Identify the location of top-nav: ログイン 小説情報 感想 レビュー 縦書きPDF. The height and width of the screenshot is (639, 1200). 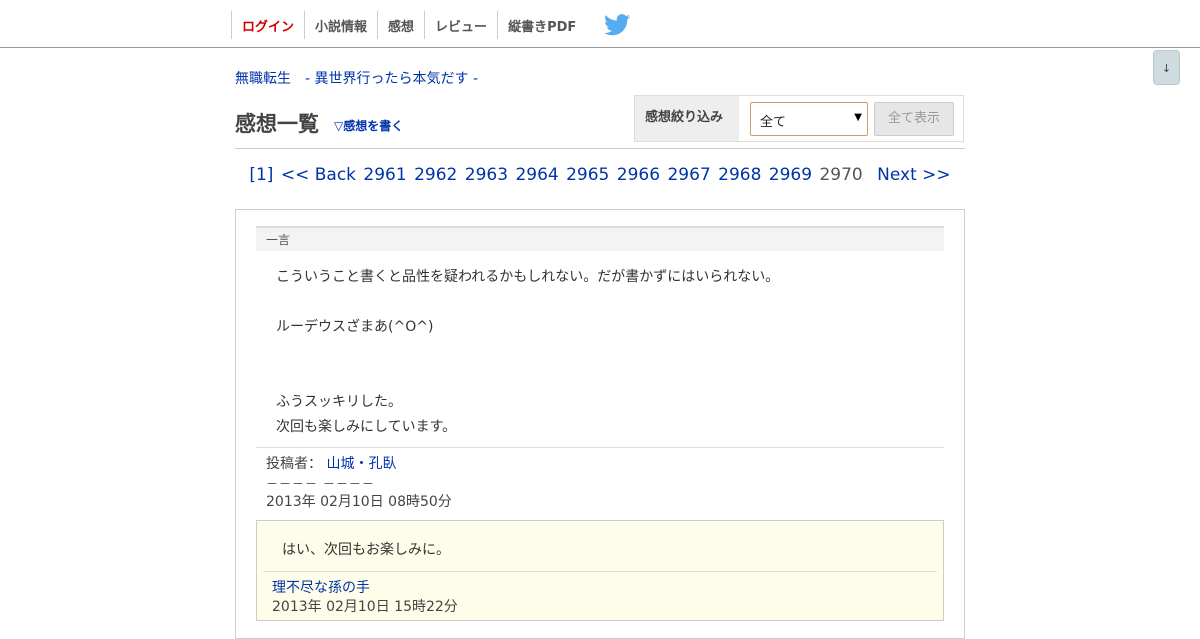
(431, 25).